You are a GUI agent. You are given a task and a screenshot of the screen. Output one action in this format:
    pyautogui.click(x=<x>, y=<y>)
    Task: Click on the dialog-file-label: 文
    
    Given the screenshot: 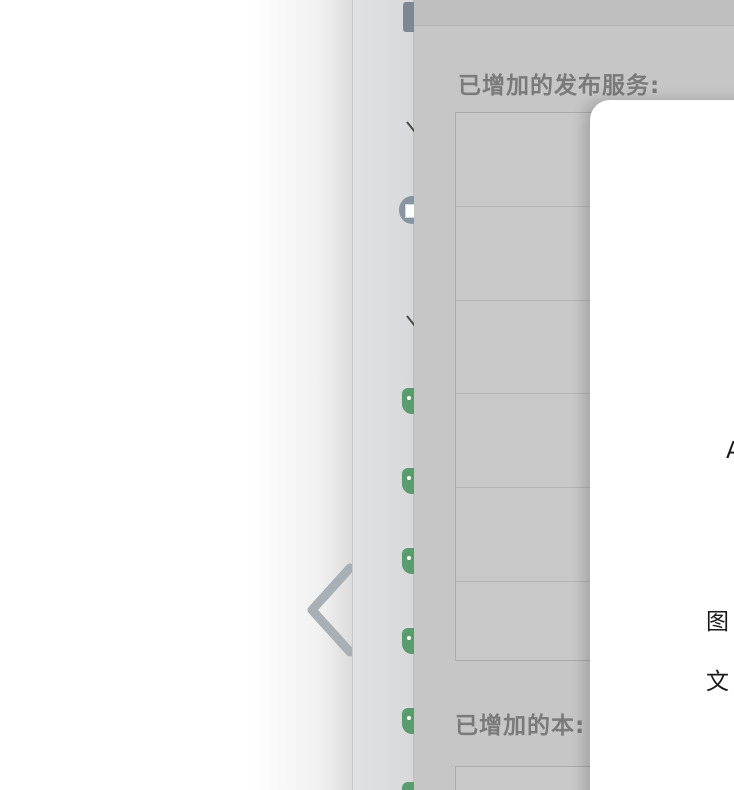 What is the action you would take?
    pyautogui.click(x=717, y=682)
    